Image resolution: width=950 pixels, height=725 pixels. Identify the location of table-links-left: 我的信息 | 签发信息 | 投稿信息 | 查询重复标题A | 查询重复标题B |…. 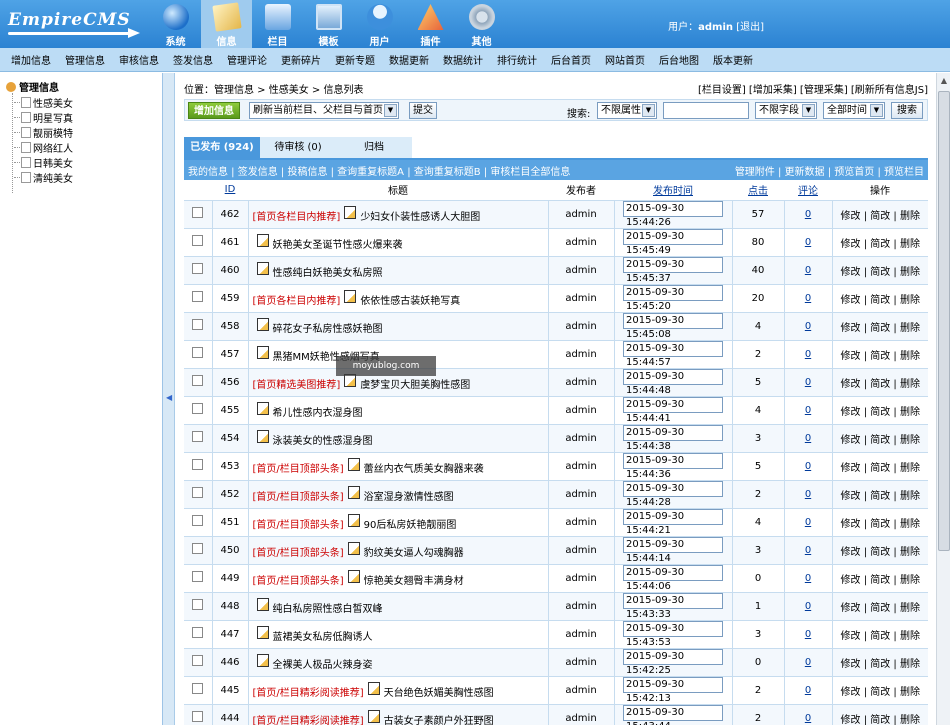
(379, 170).